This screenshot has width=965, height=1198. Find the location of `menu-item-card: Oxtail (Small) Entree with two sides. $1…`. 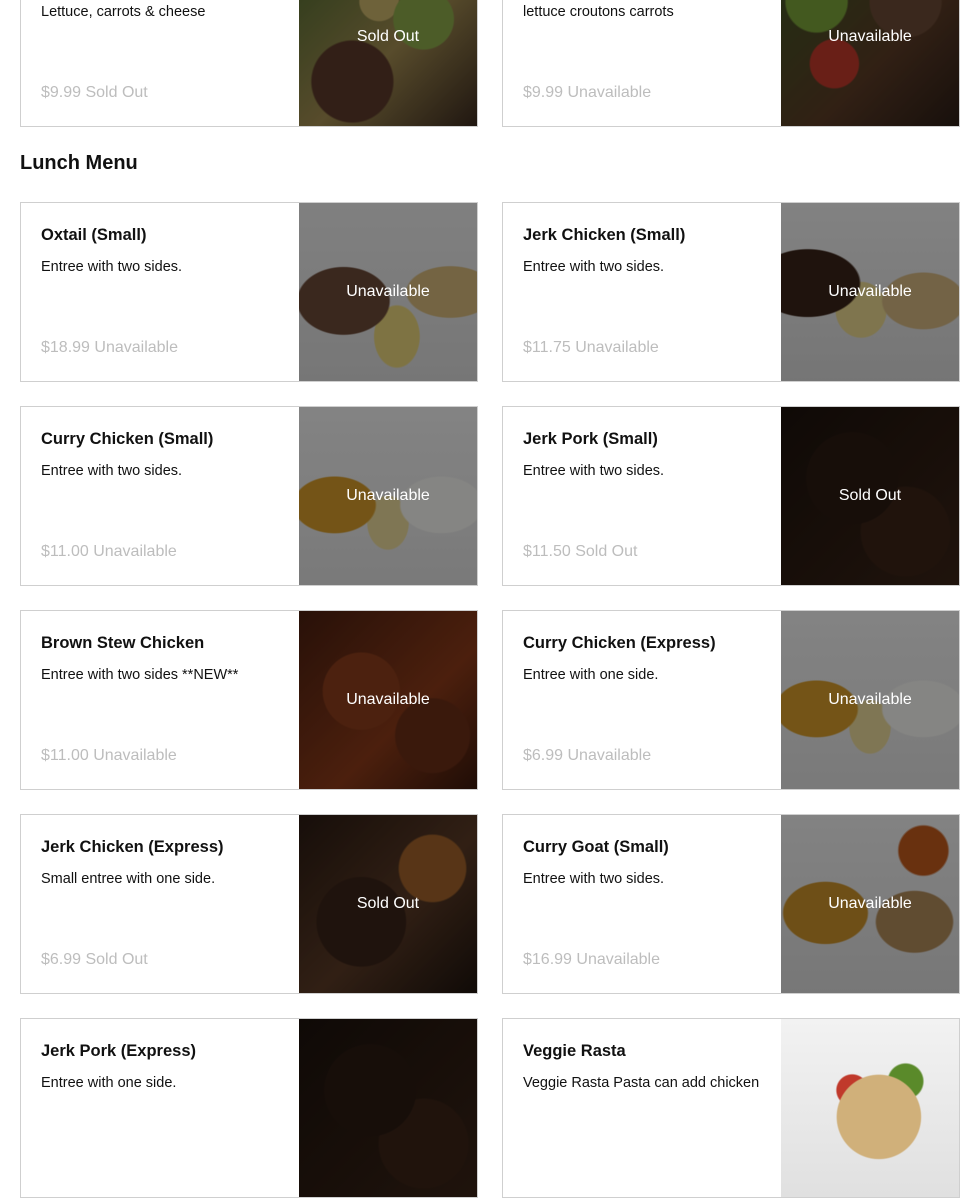

menu-item-card: Oxtail (Small) Entree with two sides. $1… is located at coordinates (249, 292).